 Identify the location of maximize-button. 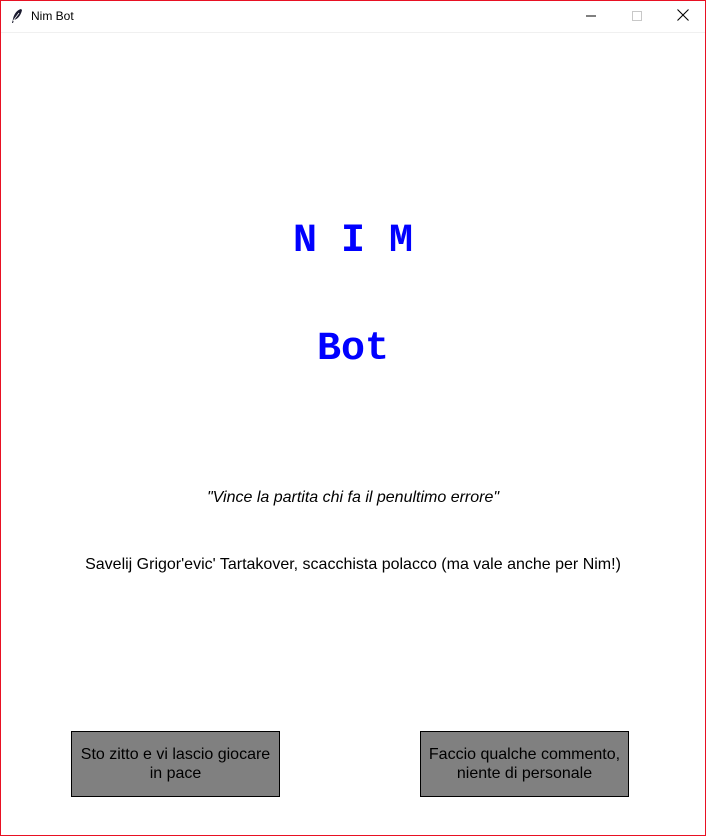
(637, 16).